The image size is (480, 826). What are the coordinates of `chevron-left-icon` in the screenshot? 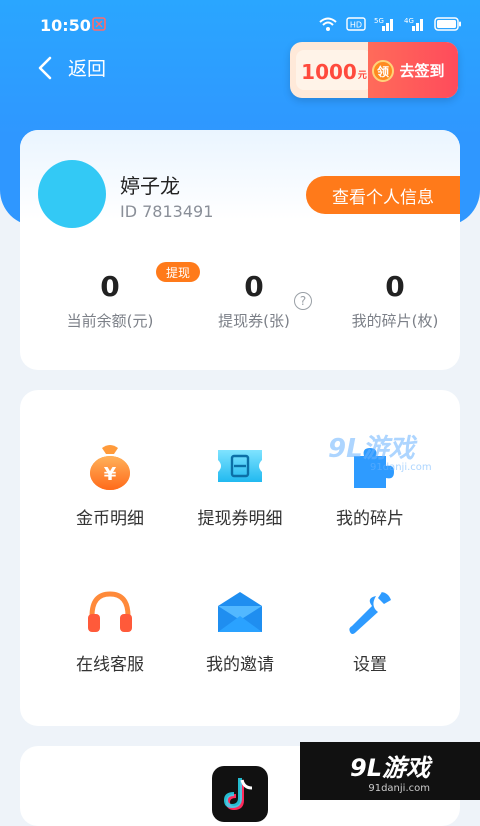 It's located at (45, 67).